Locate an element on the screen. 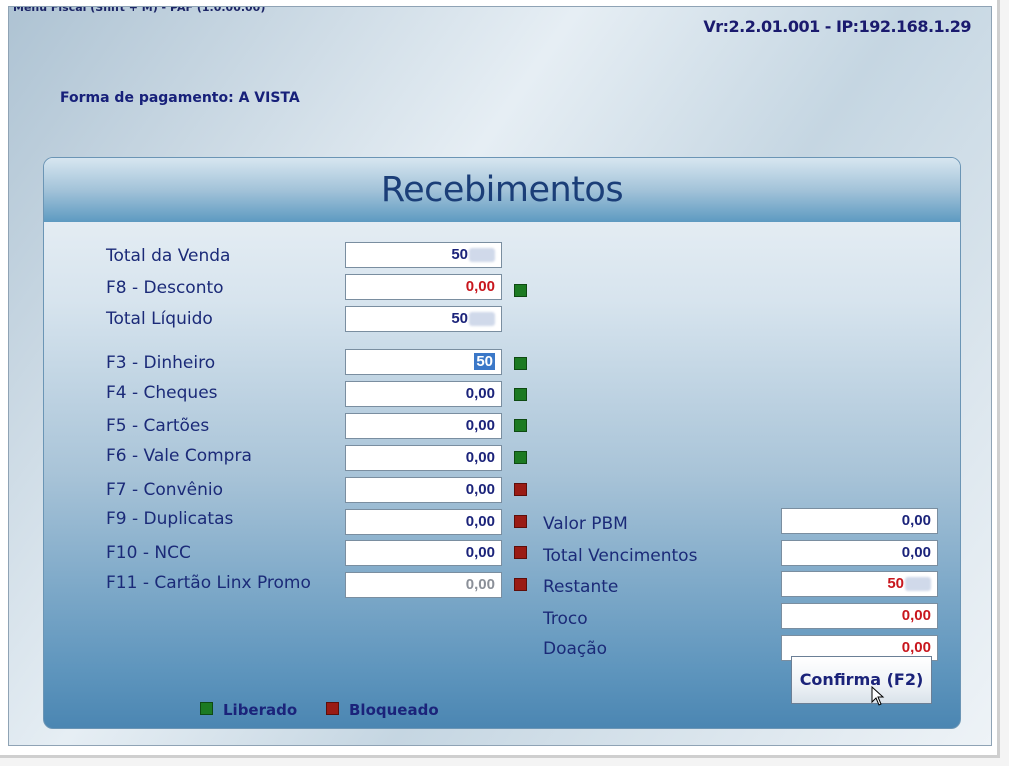 Image resolution: width=1009 pixels, height=766 pixels. ncc-label: F10 - NCC is located at coordinates (148, 553).